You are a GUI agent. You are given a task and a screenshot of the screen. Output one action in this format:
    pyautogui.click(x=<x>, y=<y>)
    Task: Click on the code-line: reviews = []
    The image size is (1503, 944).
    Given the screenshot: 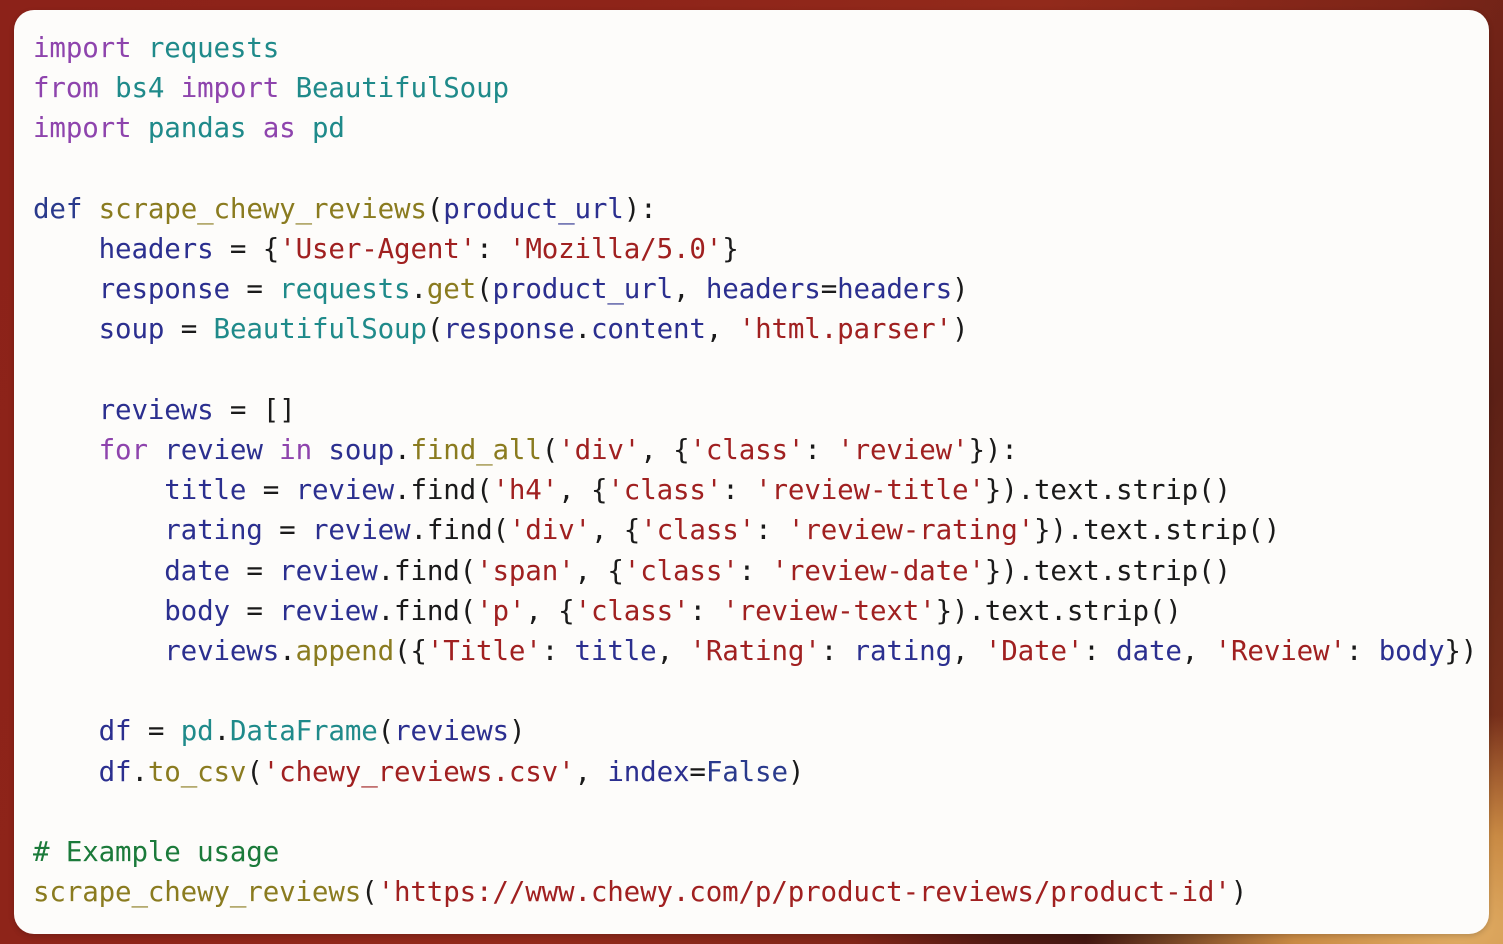 What is the action you would take?
    pyautogui.click(x=197, y=409)
    